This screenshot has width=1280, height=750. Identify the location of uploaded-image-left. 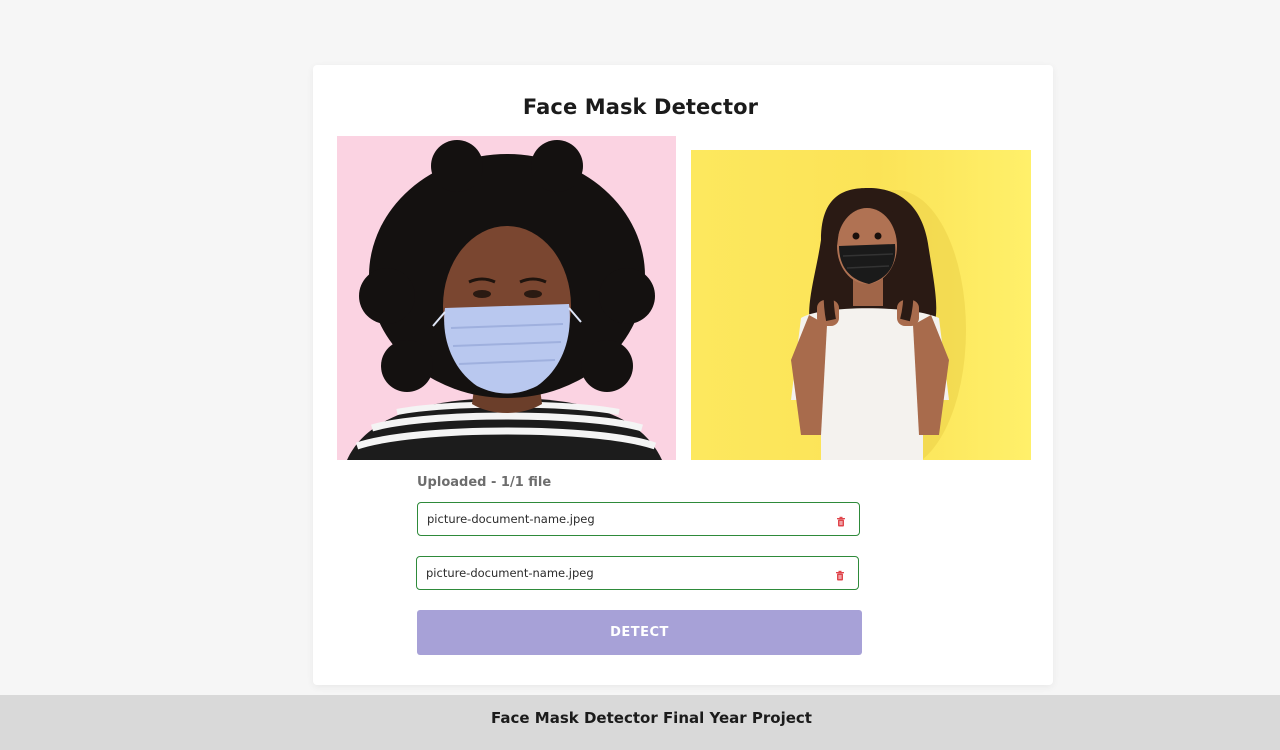
(506, 298).